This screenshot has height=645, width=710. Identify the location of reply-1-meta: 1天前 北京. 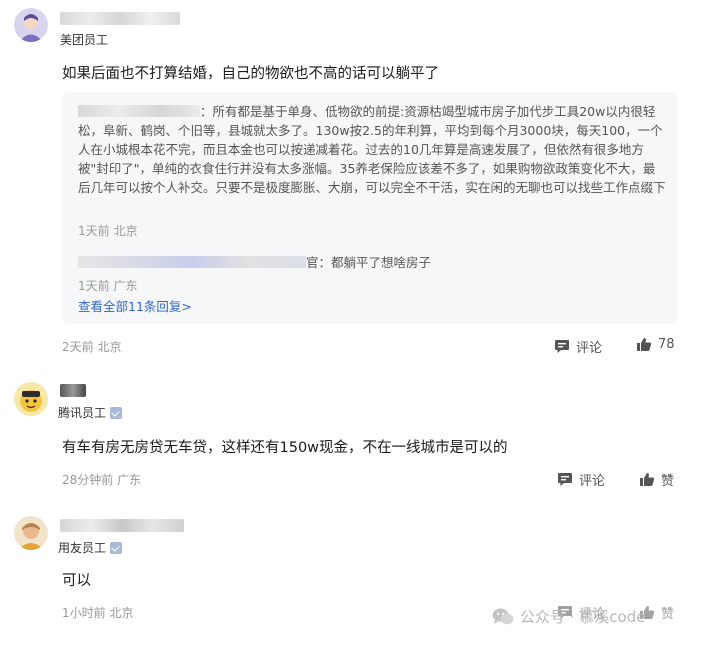
(108, 231).